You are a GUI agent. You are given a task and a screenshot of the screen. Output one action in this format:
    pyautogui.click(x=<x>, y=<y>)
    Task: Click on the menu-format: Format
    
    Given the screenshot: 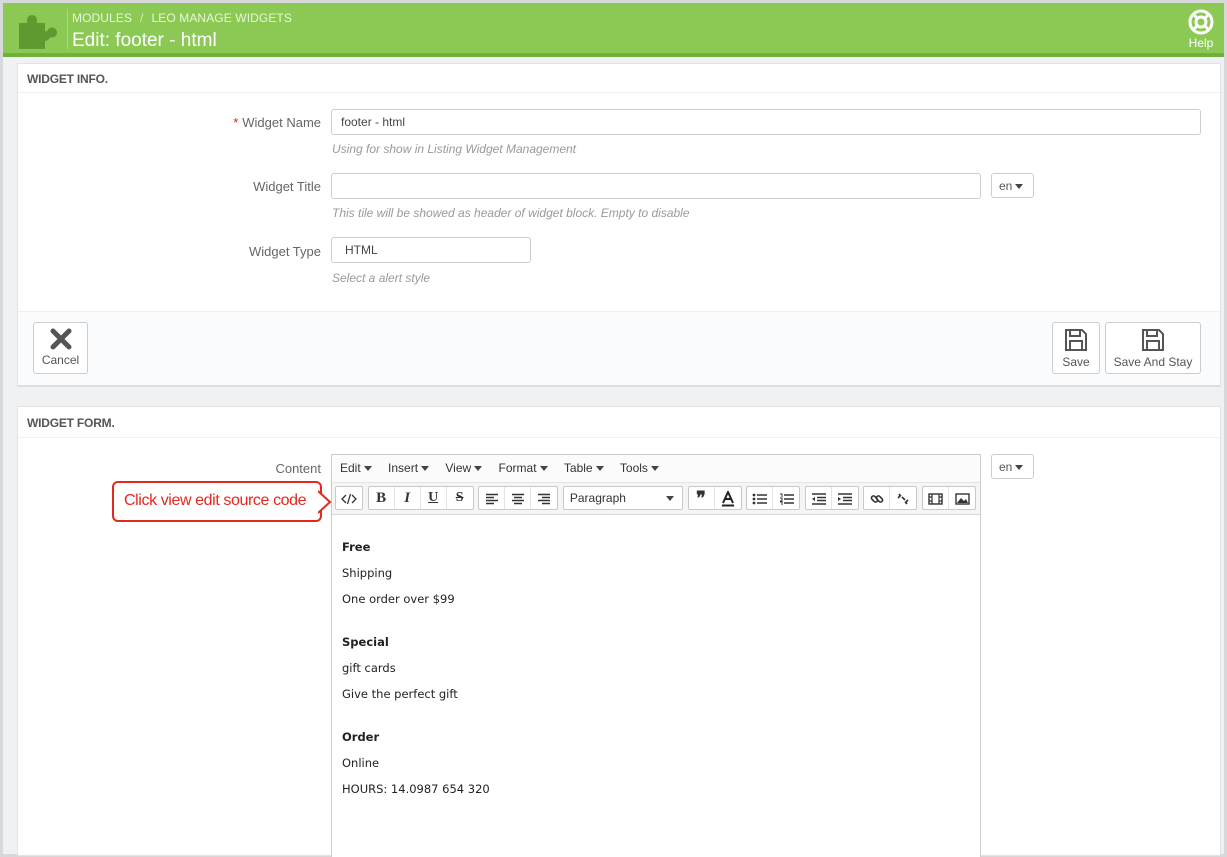 What is the action you would take?
    pyautogui.click(x=523, y=468)
    